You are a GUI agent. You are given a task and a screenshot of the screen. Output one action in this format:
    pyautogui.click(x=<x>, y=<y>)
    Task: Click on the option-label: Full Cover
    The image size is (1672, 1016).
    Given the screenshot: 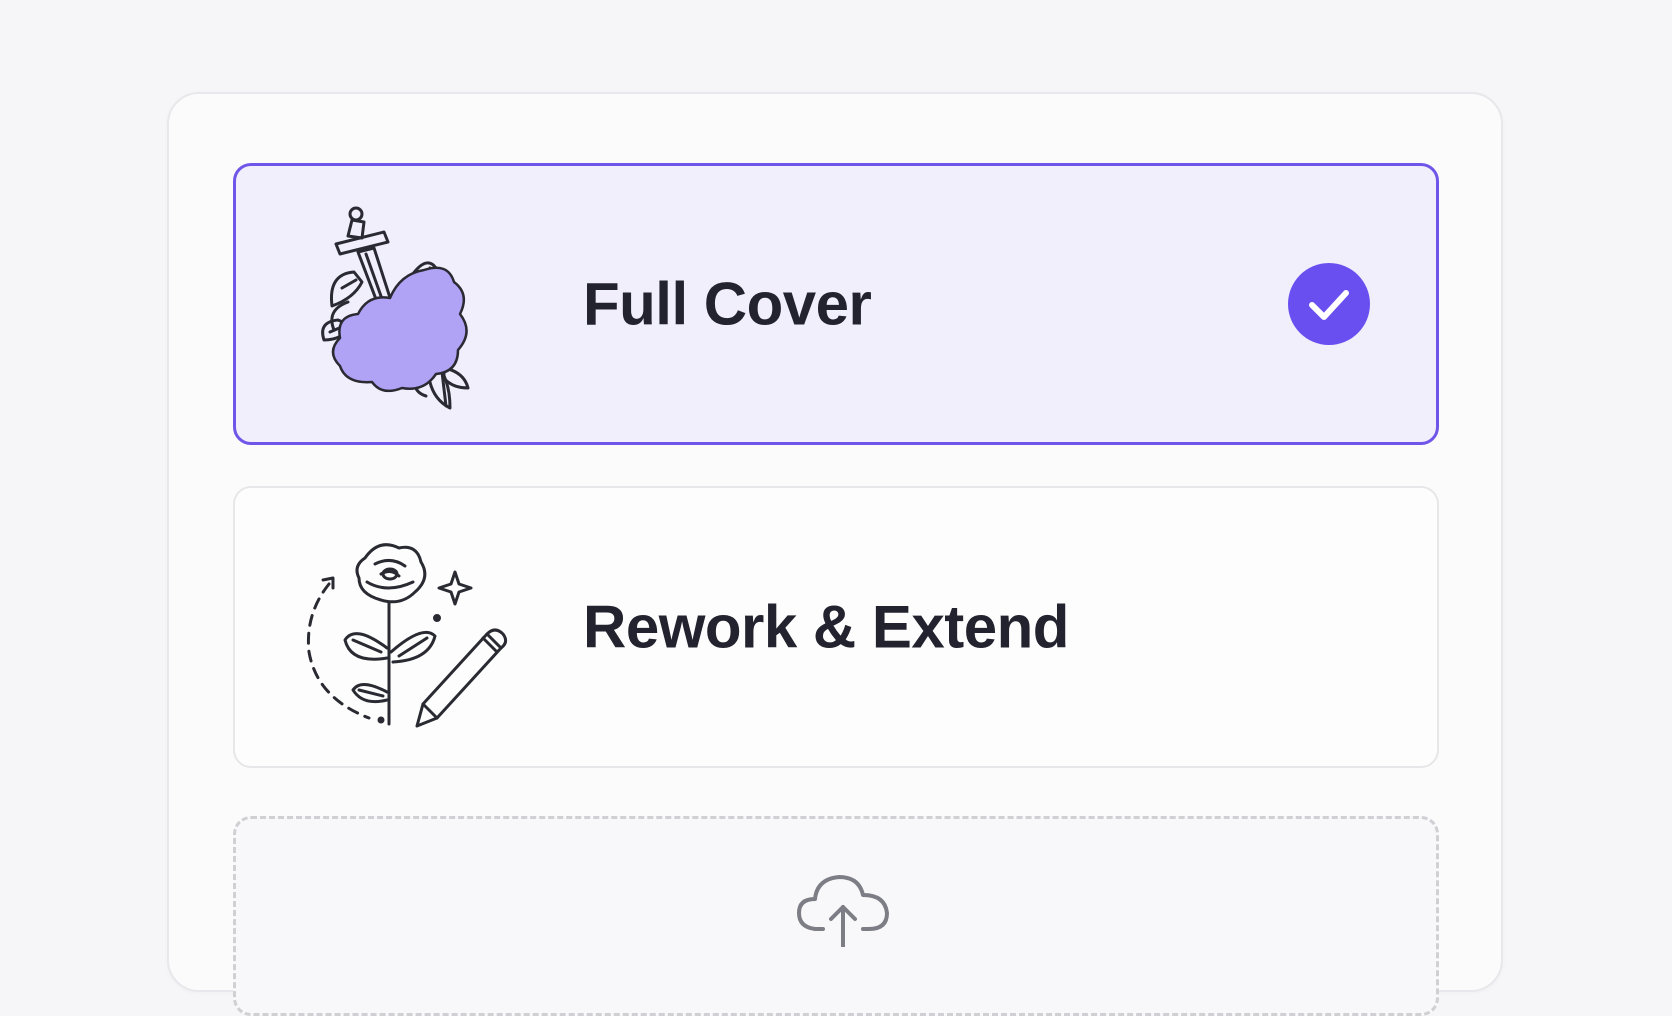 What is the action you would take?
    pyautogui.click(x=727, y=304)
    